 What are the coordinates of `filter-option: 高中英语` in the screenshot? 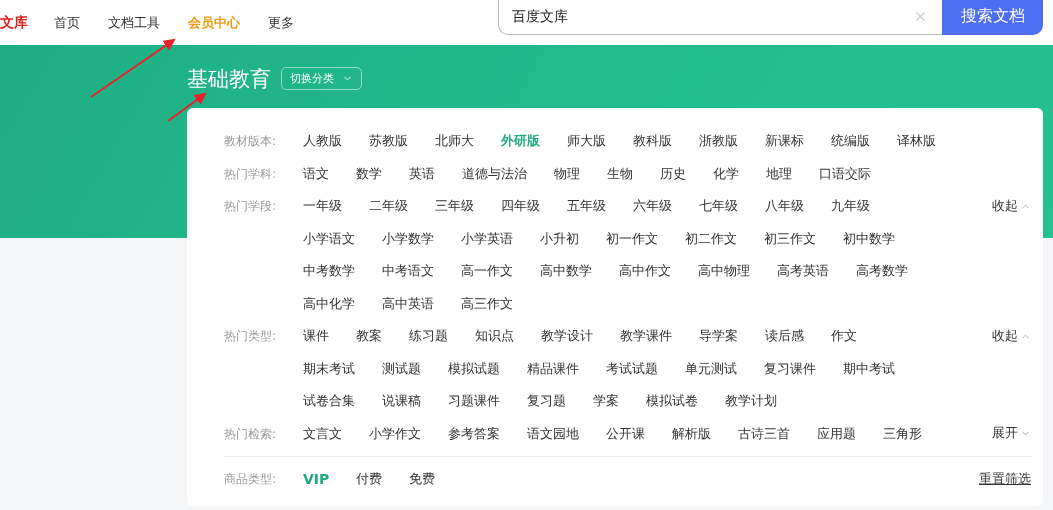 It's located at (408, 303).